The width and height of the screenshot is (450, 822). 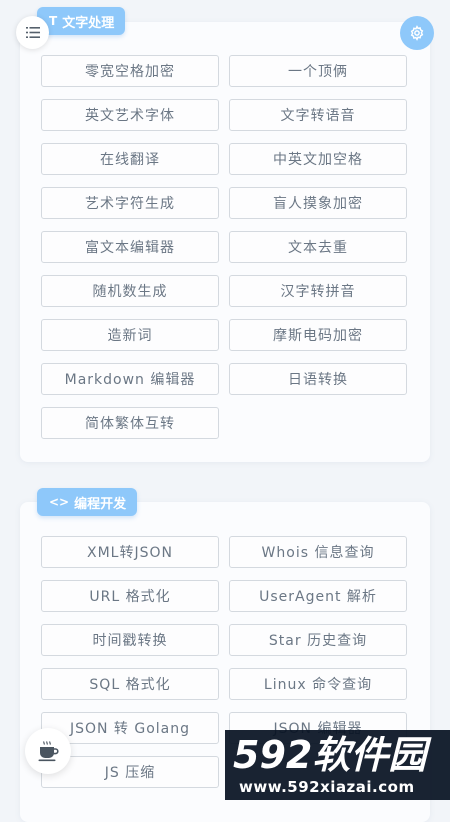 What do you see at coordinates (130, 423) in the screenshot?
I see `tool-button: 简体繁体互转` at bounding box center [130, 423].